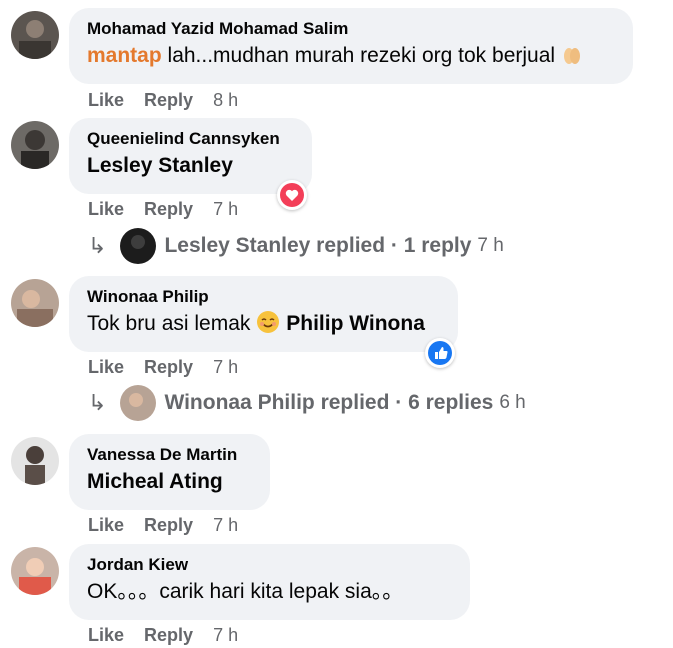 This screenshot has width=673, height=648. I want to click on replies-time: 6 h, so click(512, 402).